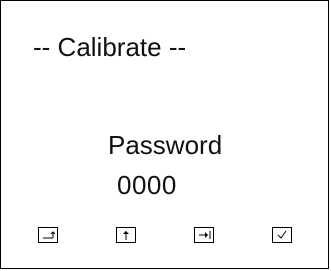  I want to click on password-label: Password, so click(165, 145).